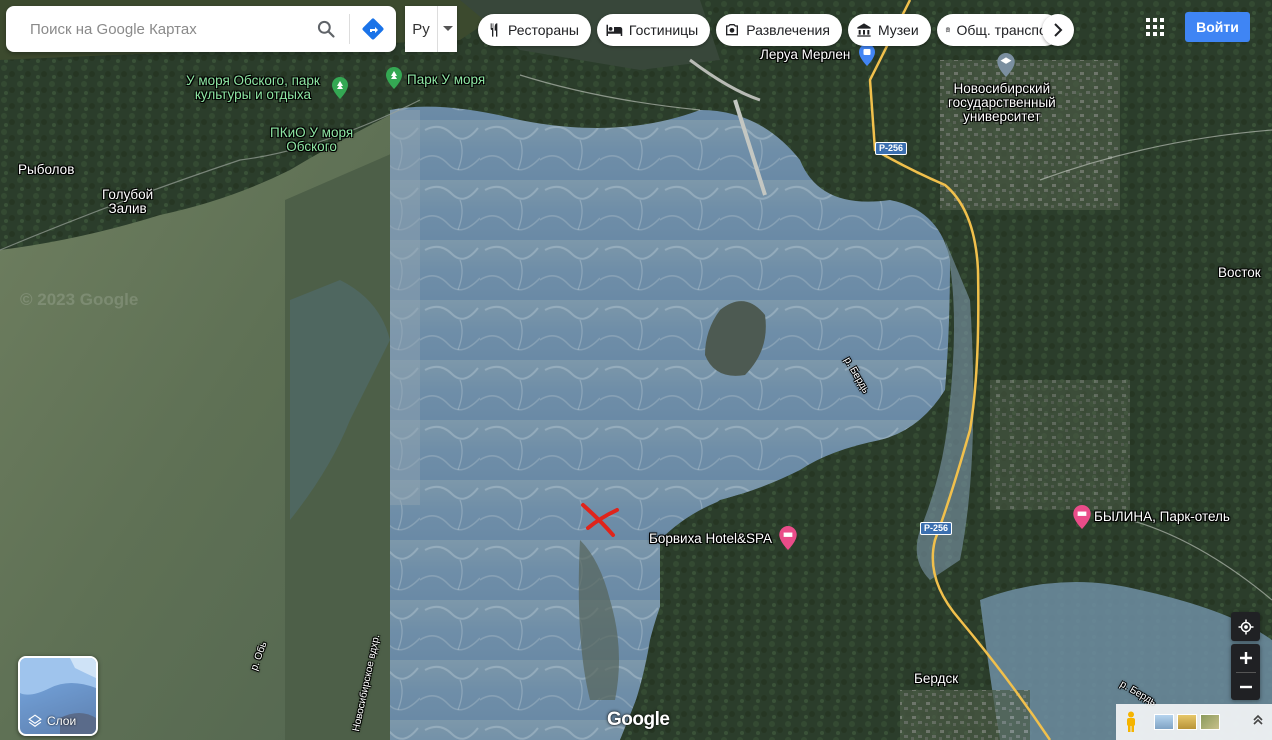  I want to click on minus-icon, so click(1245, 687).